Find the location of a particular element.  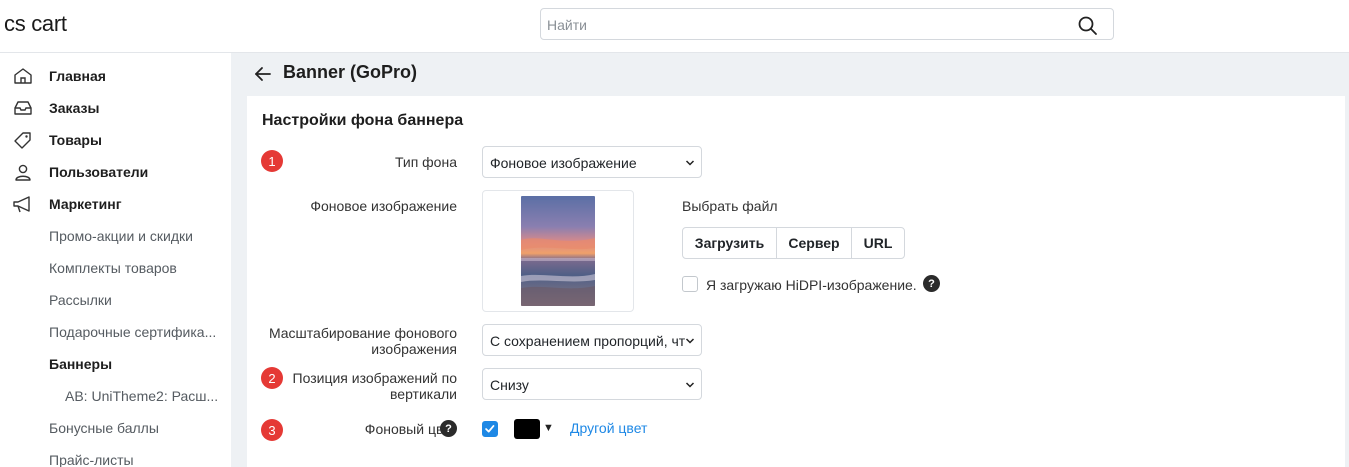

banner-image-thumbnail is located at coordinates (558, 251).